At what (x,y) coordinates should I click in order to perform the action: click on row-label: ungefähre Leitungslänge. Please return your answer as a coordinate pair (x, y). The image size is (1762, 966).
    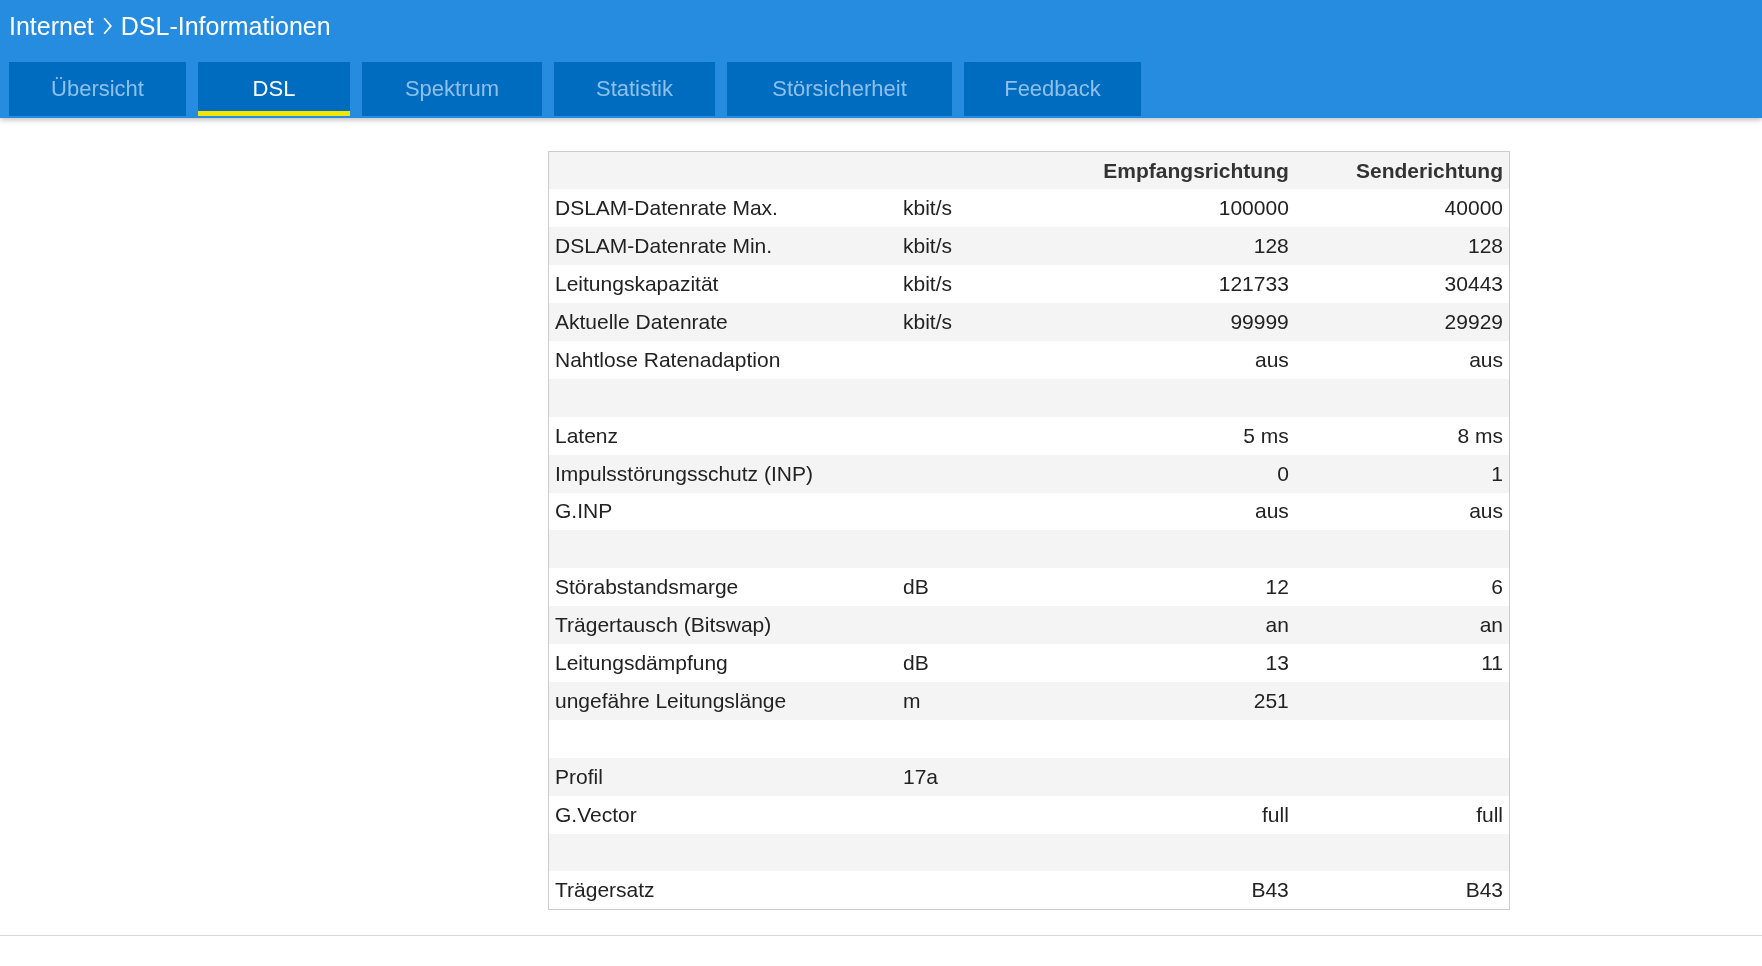
    Looking at the image, I should click on (671, 700).